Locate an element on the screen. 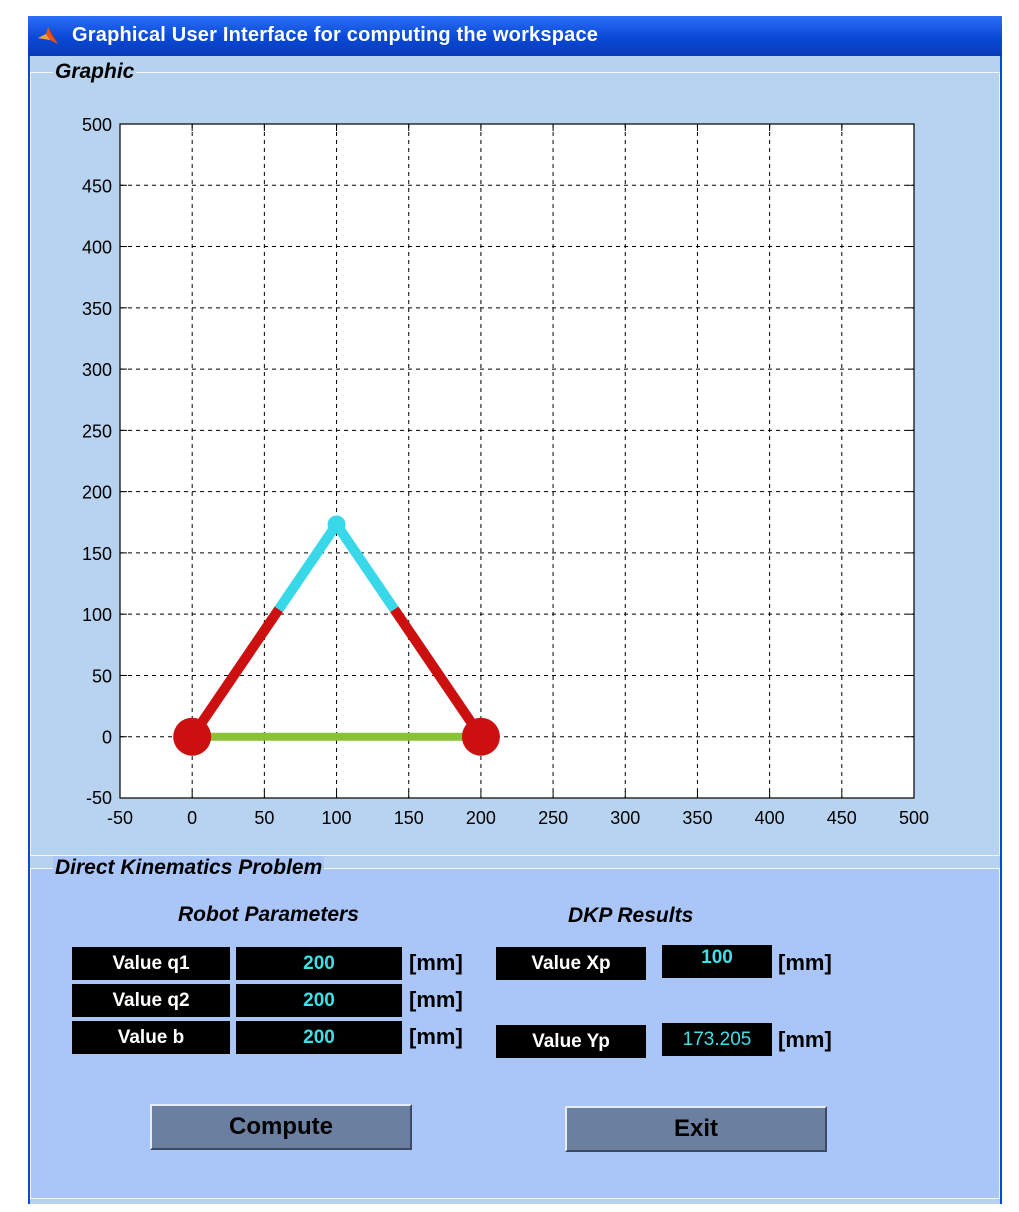 The height and width of the screenshot is (1212, 1019). q2-label: Value q2 is located at coordinates (151, 1000).